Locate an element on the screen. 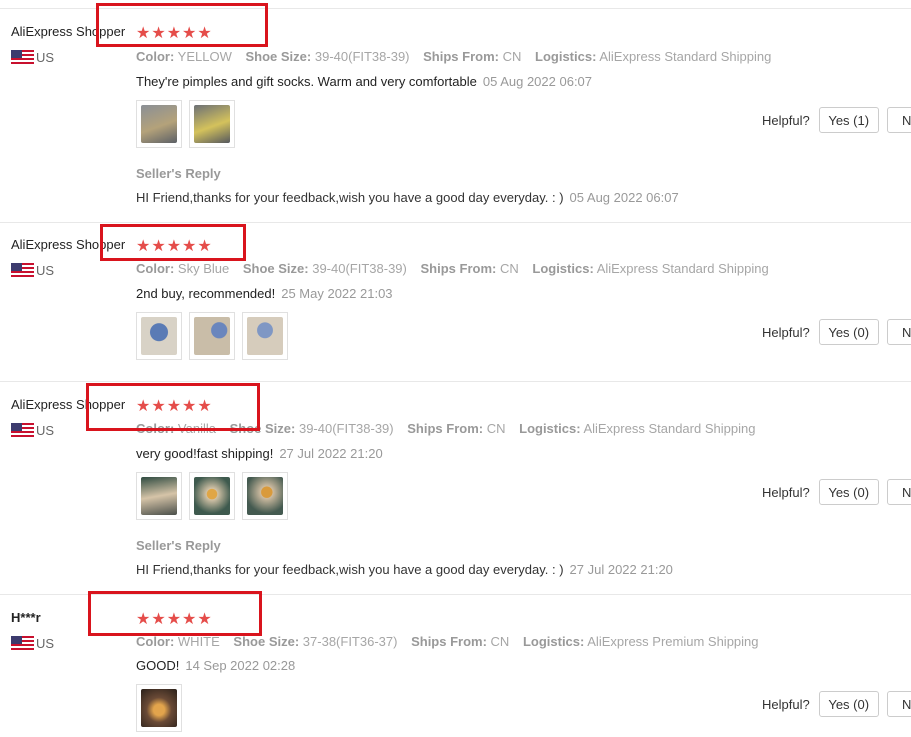 The height and width of the screenshot is (737, 911). color-value: YELLOW is located at coordinates (204, 56).